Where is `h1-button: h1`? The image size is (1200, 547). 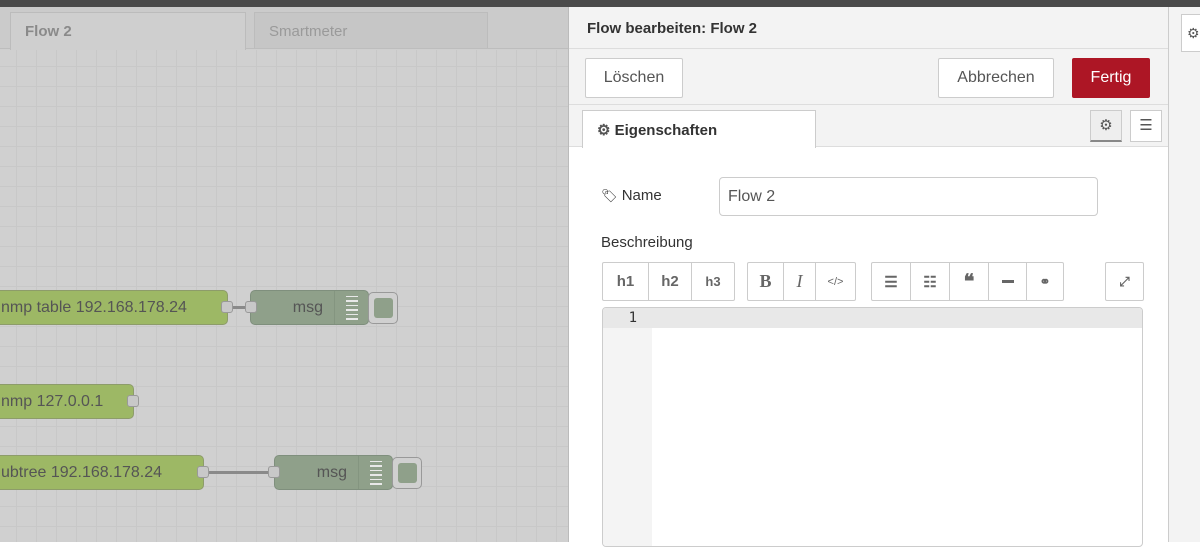
h1-button: h1 is located at coordinates (626, 281).